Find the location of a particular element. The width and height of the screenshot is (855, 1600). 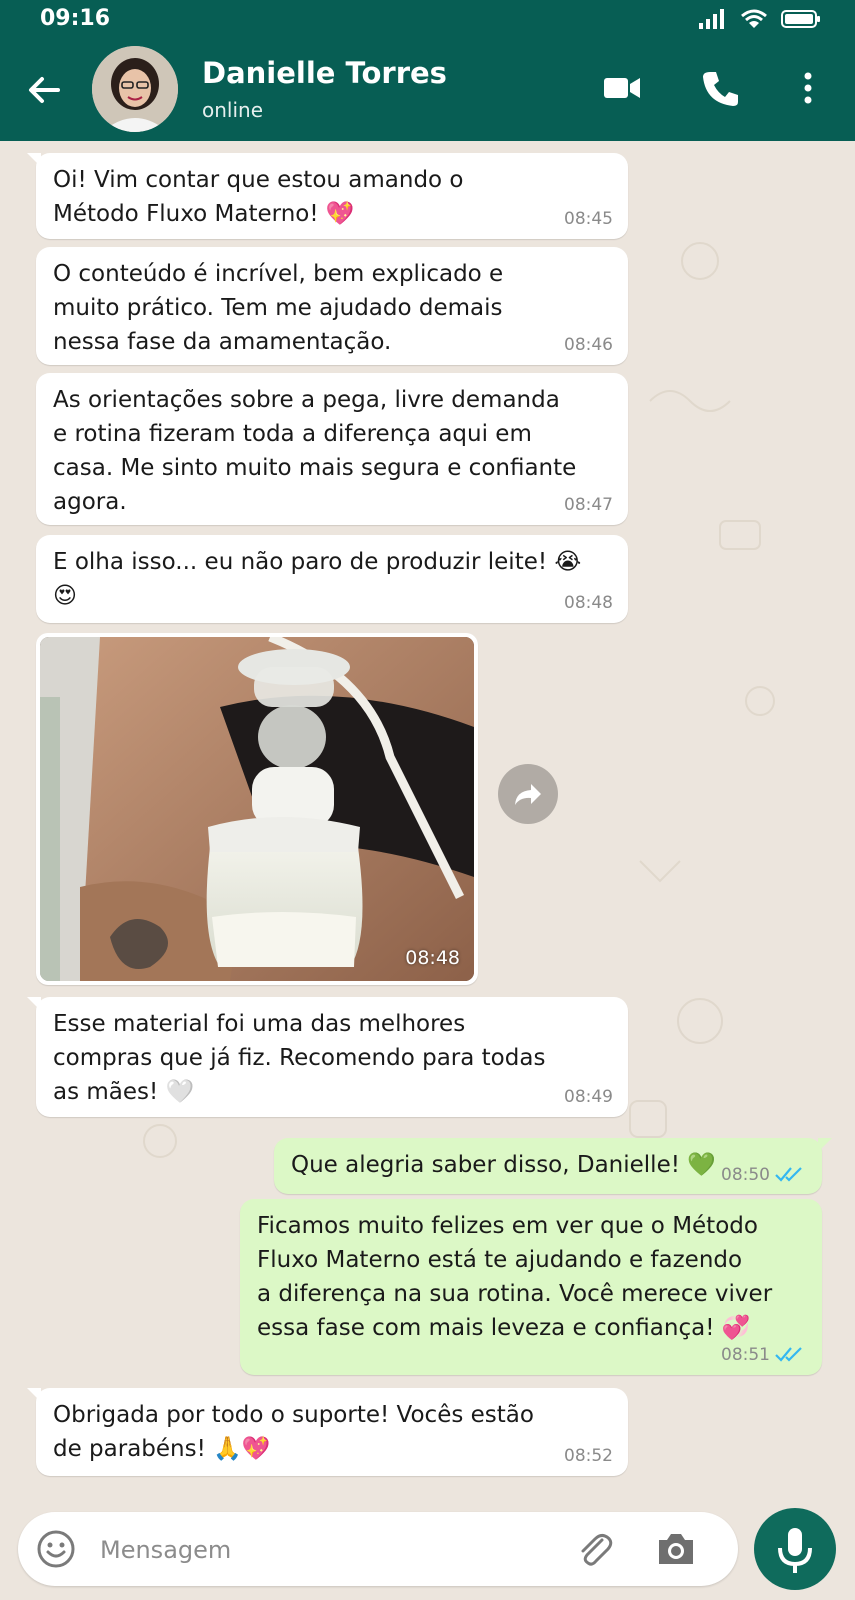

message-time: 08:48 is located at coordinates (588, 603).